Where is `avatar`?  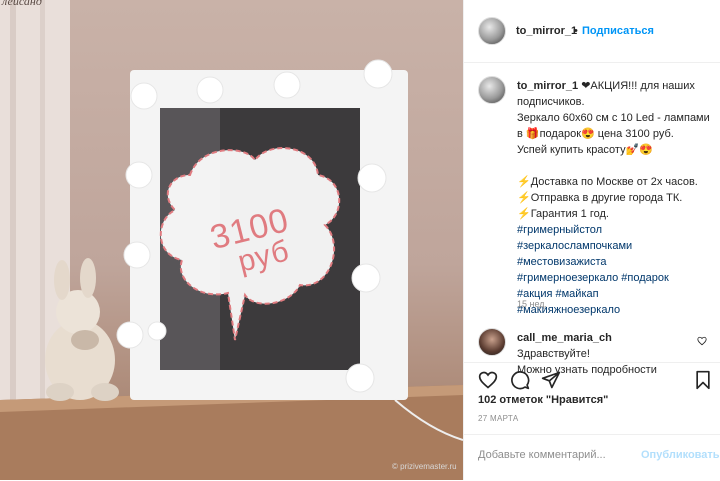 avatar is located at coordinates (492, 31).